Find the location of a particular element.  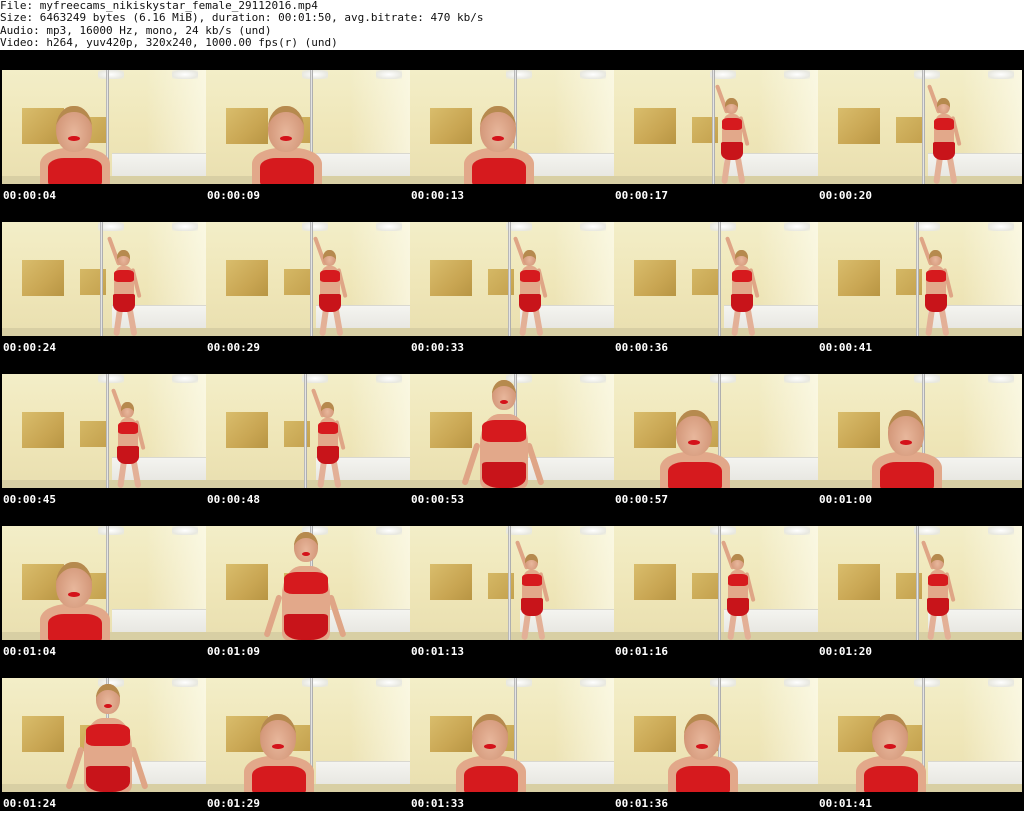

thumbnail-cell: 00:00:04 is located at coordinates (104, 146).